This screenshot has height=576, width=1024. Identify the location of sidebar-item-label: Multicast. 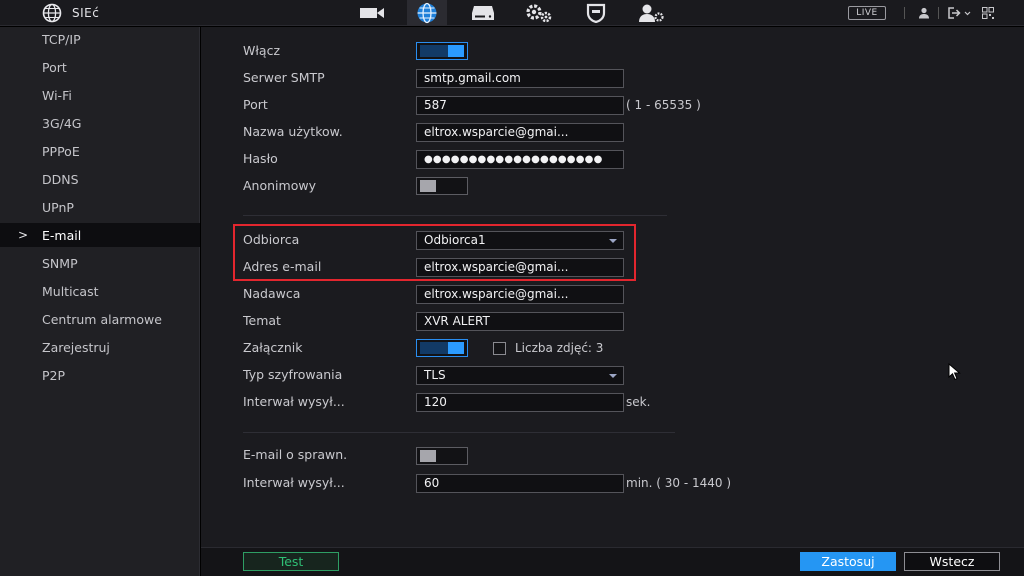
(70, 291).